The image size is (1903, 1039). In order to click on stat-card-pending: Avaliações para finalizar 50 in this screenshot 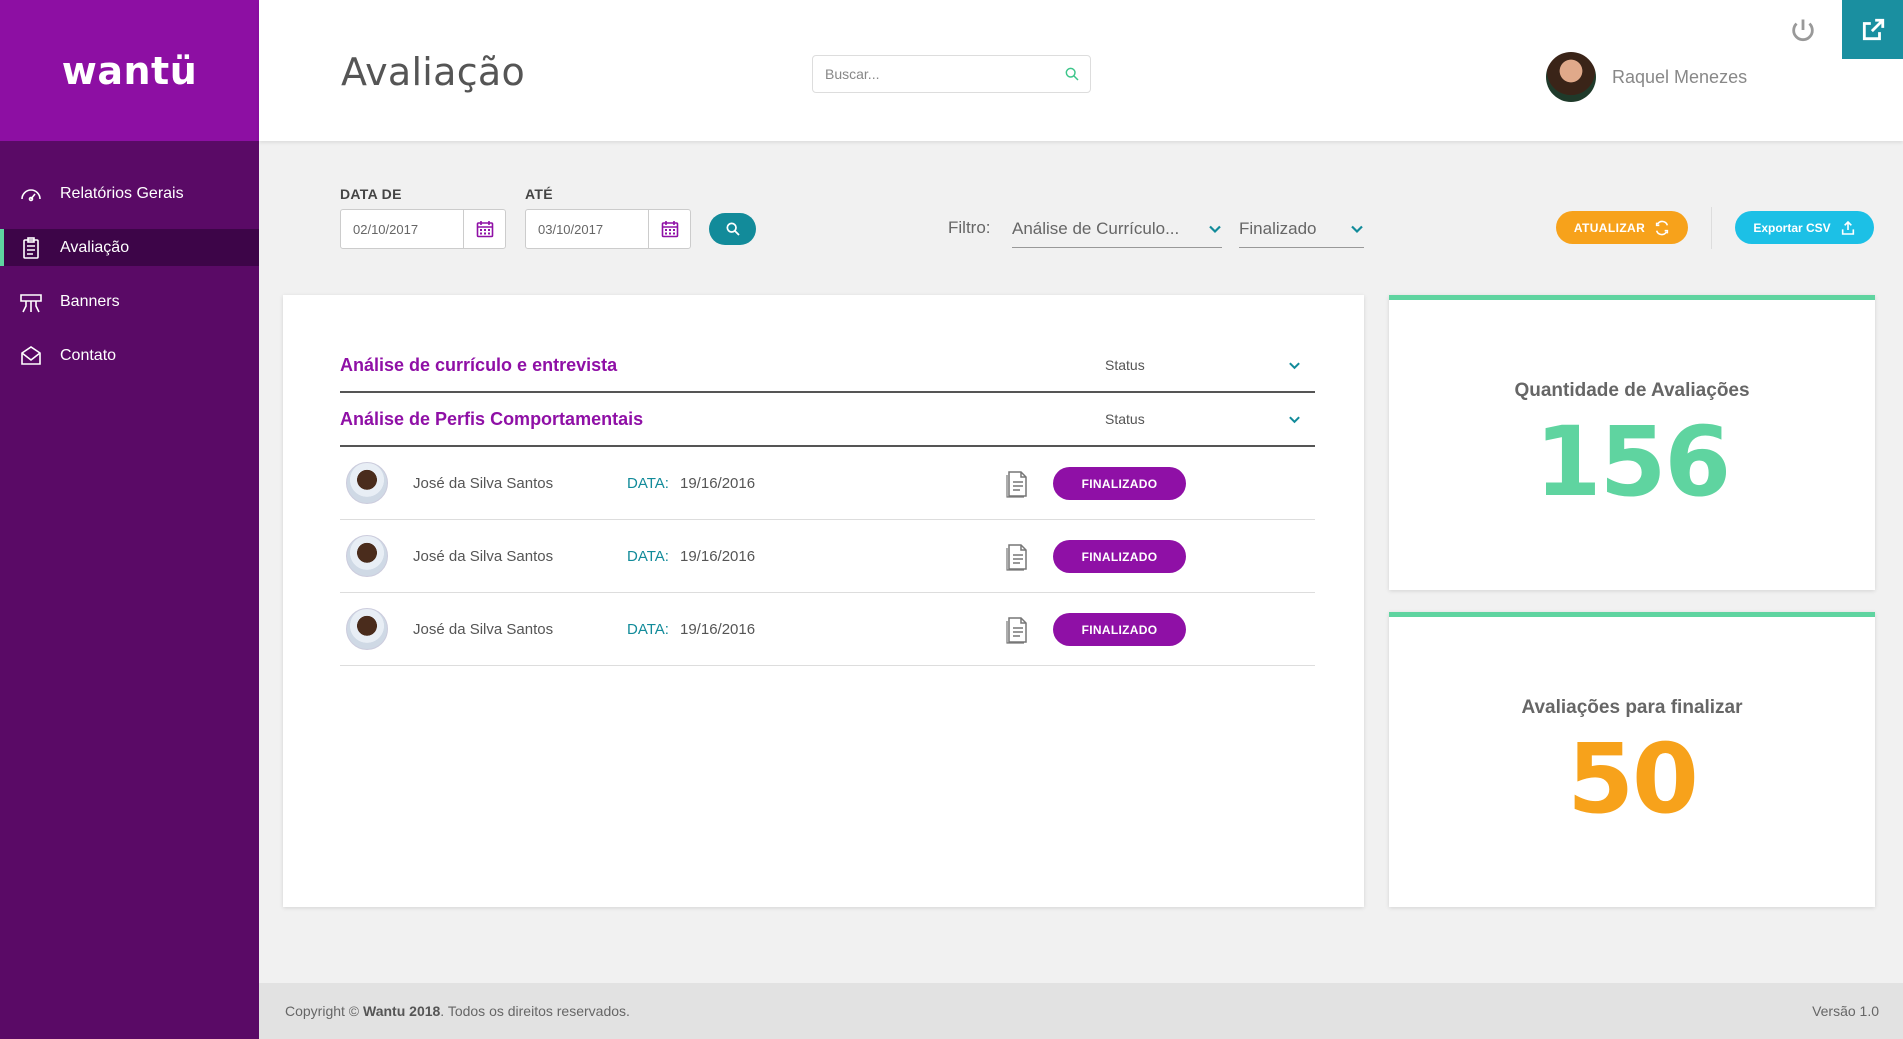, I will do `click(1632, 759)`.